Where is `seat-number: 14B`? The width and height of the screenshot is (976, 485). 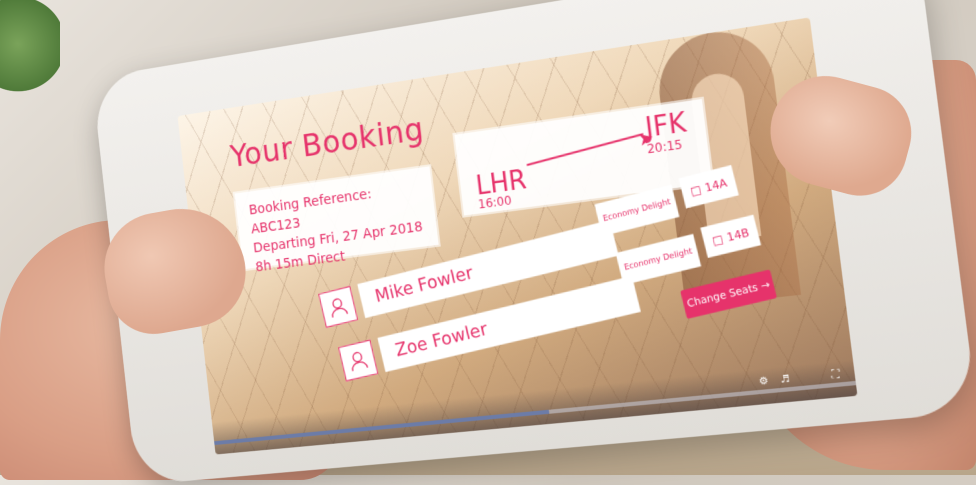 seat-number: 14B is located at coordinates (738, 234).